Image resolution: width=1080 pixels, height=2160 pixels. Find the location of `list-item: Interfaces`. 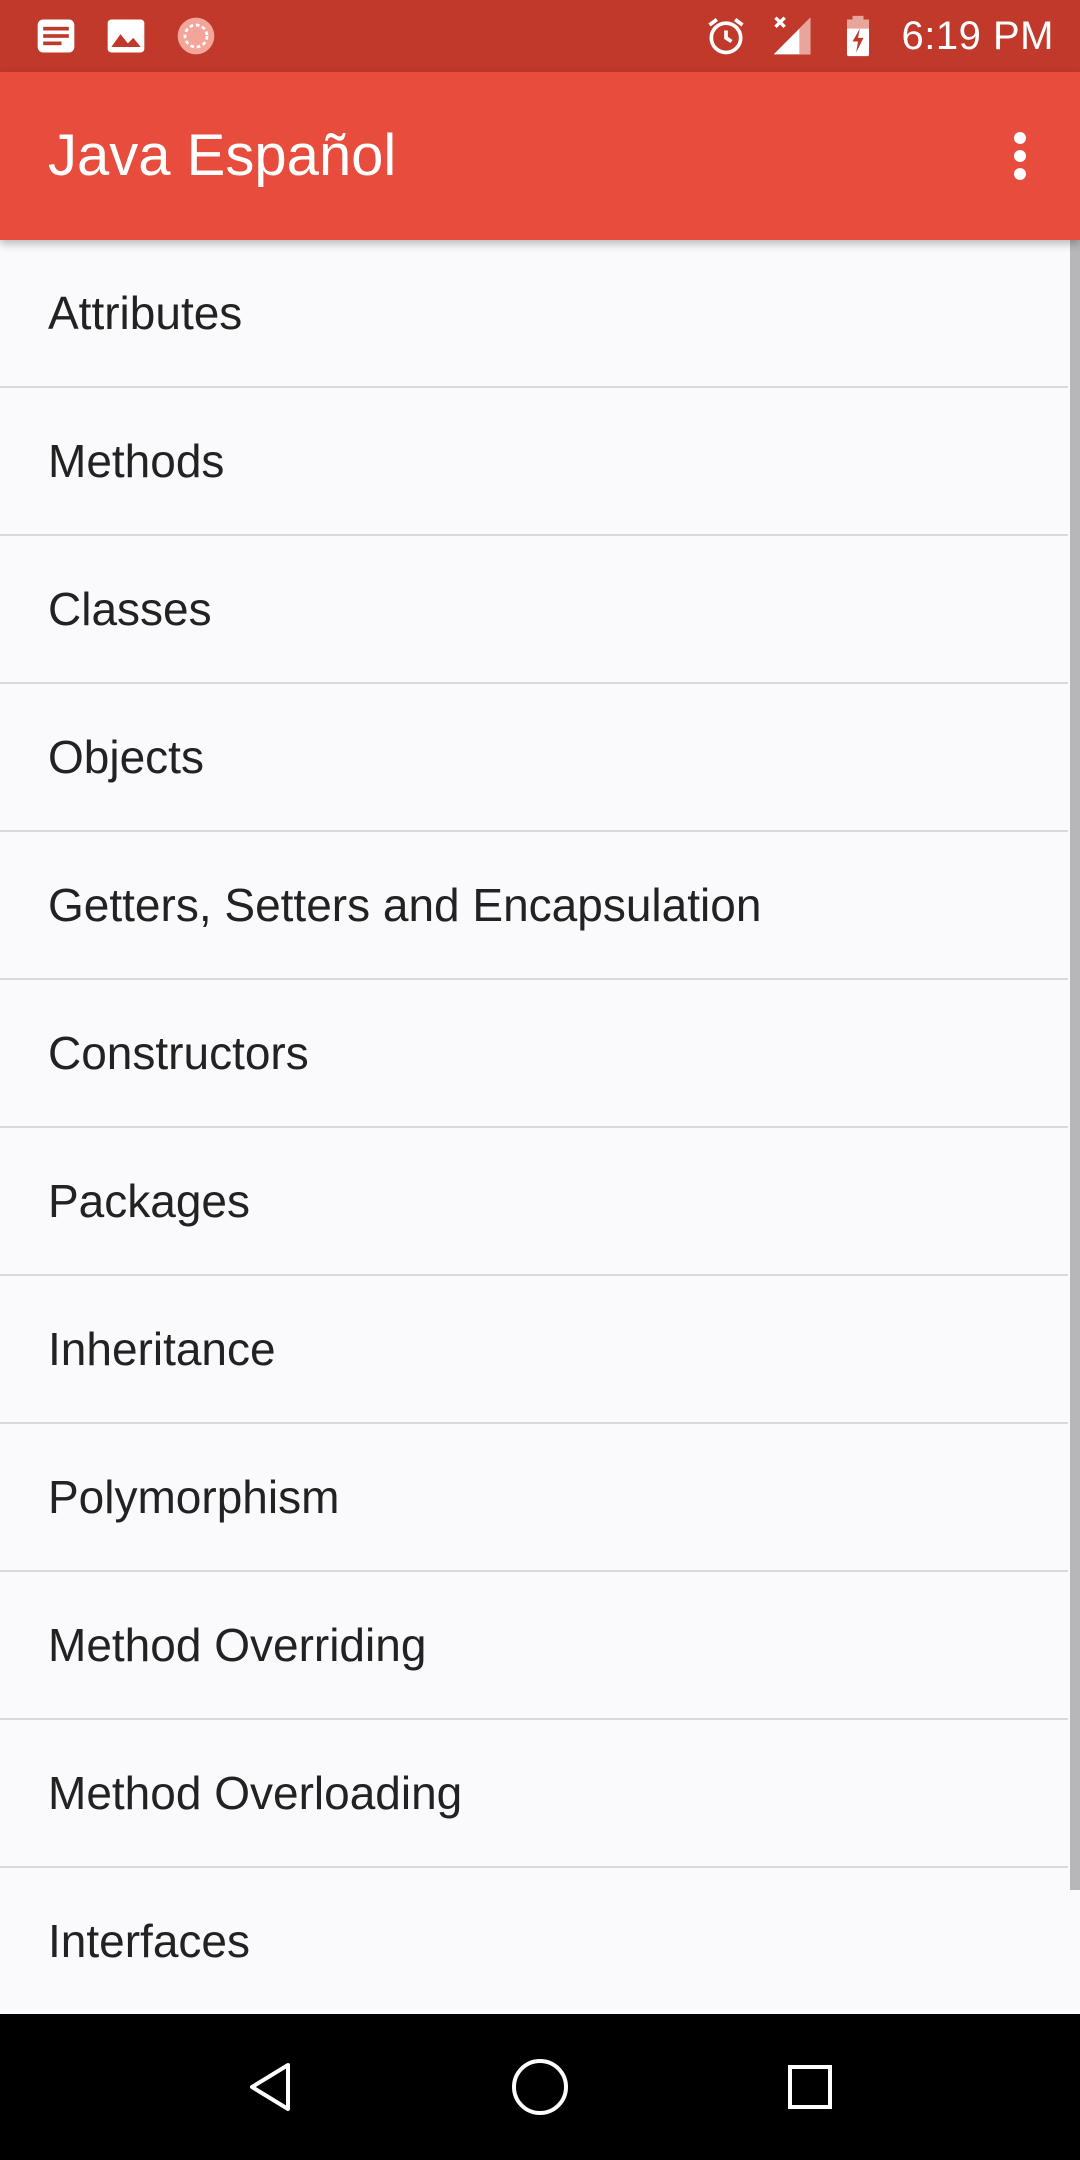

list-item: Interfaces is located at coordinates (534, 1941).